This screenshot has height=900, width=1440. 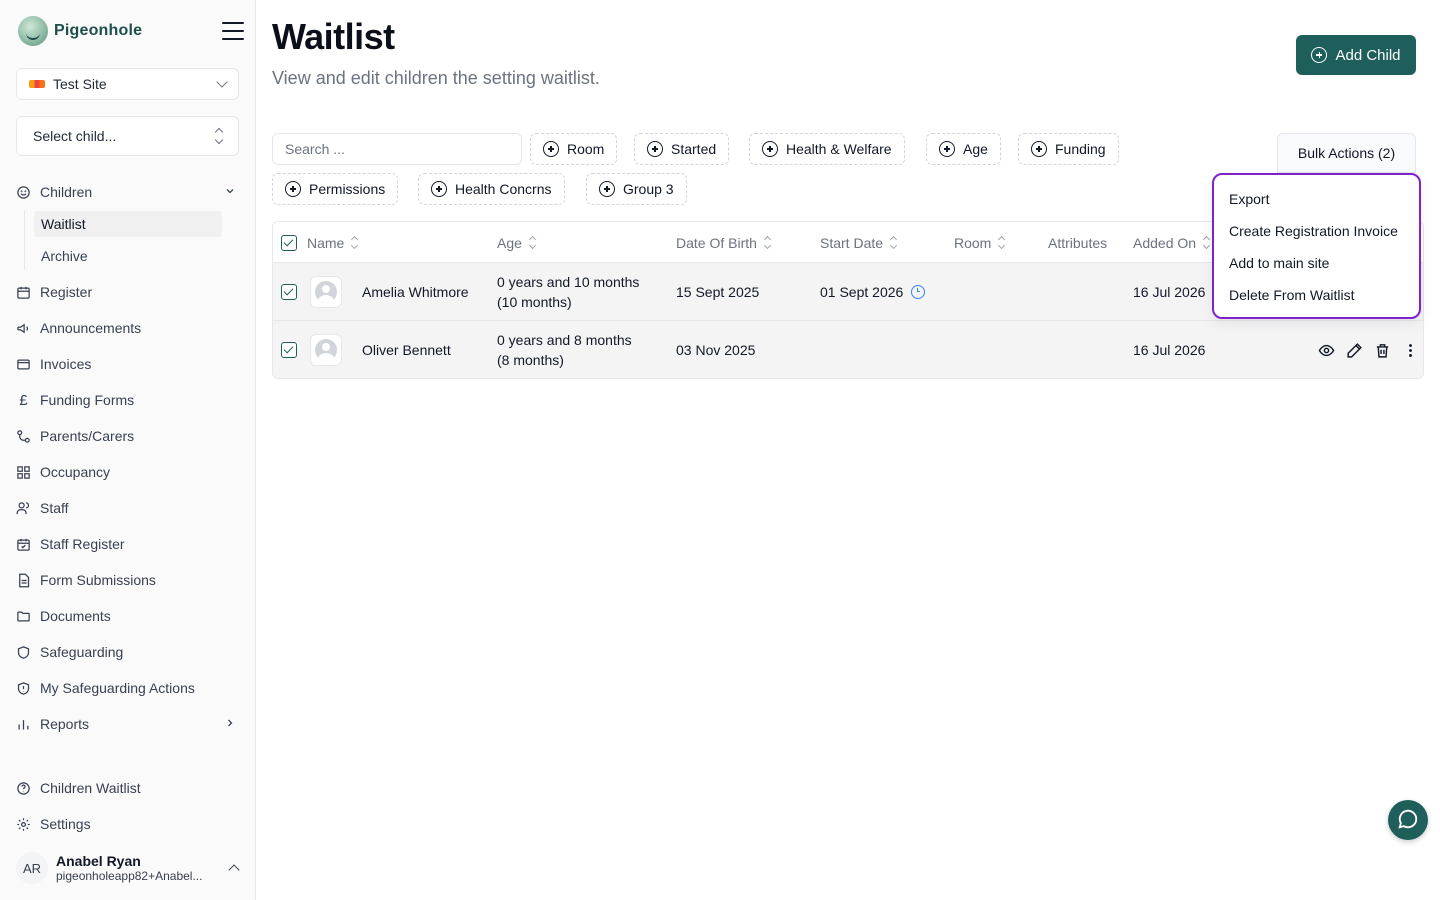 I want to click on filter-age: Age, so click(x=963, y=149).